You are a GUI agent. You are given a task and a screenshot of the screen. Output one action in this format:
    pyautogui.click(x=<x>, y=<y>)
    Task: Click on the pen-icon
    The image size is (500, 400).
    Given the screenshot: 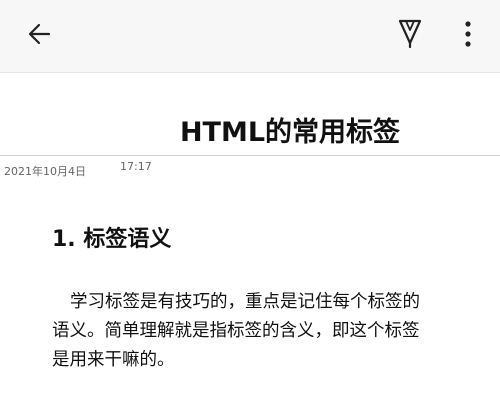 What is the action you would take?
    pyautogui.click(x=410, y=34)
    